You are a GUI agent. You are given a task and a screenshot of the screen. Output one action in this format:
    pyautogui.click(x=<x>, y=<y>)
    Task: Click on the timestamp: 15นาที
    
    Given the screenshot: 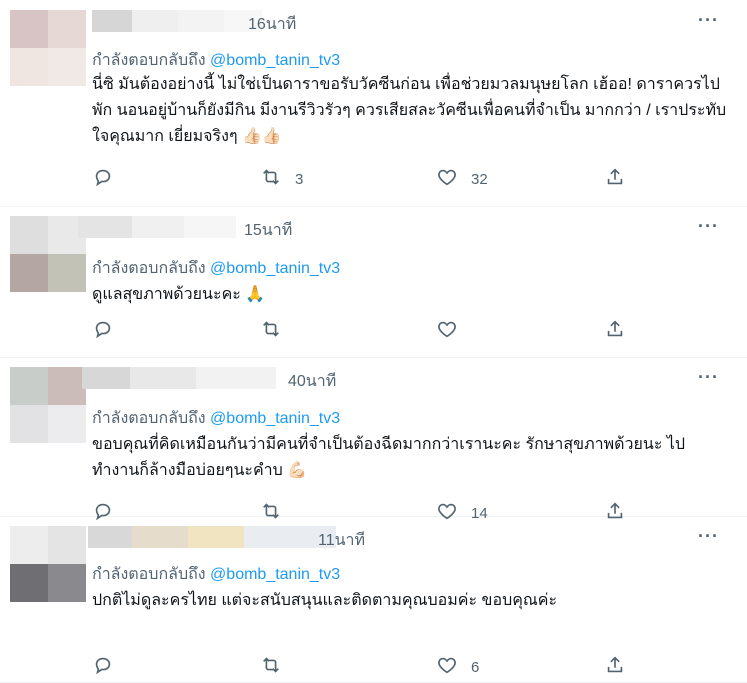 What is the action you would take?
    pyautogui.click(x=268, y=230)
    